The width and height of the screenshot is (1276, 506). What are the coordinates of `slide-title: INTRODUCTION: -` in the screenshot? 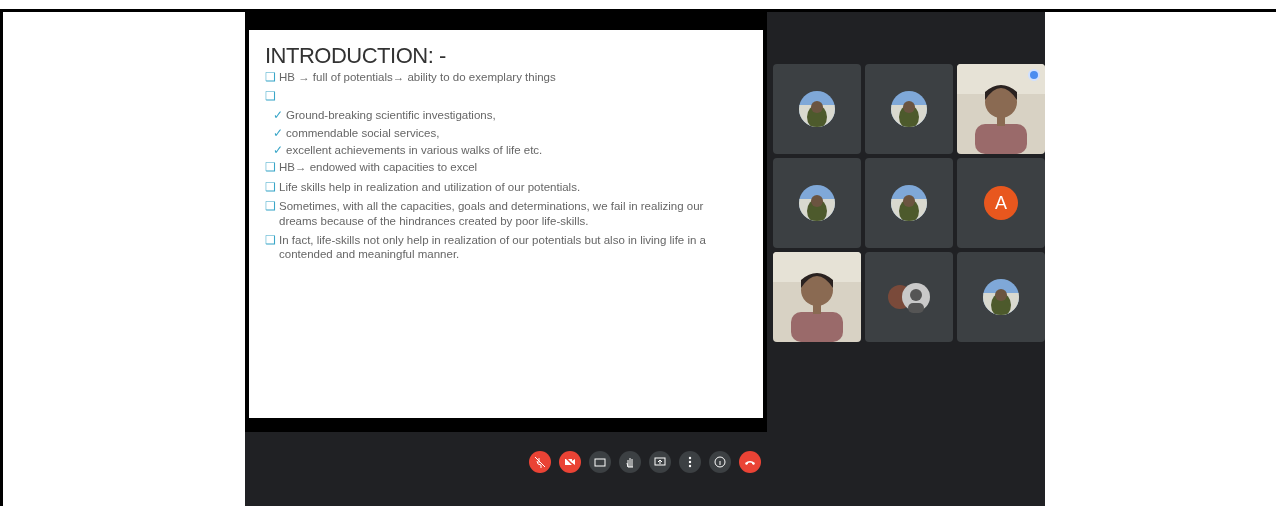 It's located at (356, 56).